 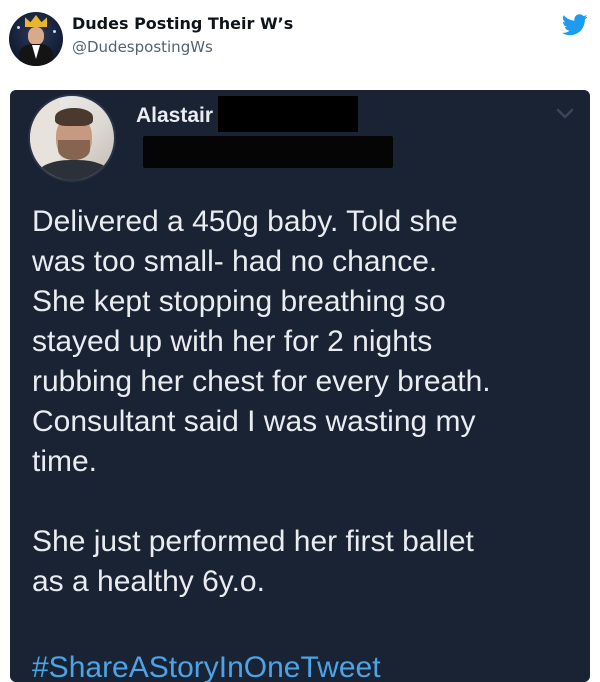 What do you see at coordinates (182, 23) in the screenshot?
I see `account-name: Dudes Posting Their W’s` at bounding box center [182, 23].